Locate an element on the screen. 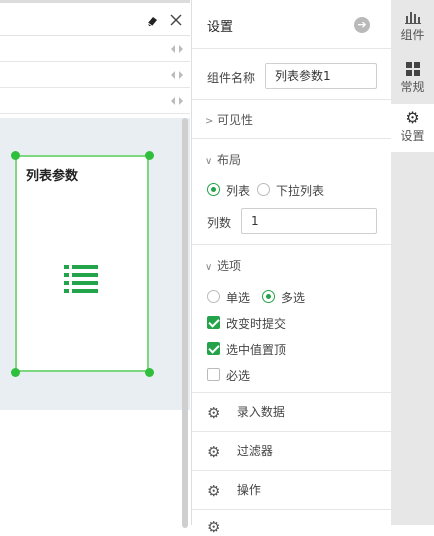 This screenshot has width=434, height=536. radio-dropdown-label: 下拉列表 is located at coordinates (300, 191).